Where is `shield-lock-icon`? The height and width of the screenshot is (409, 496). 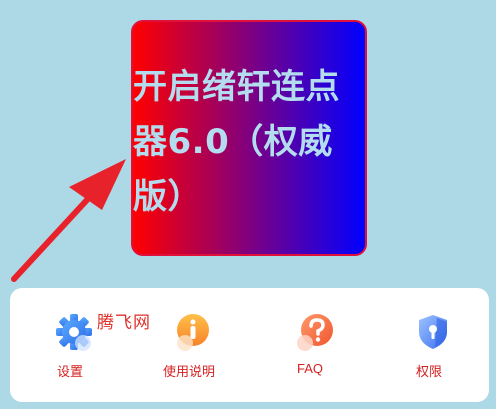 shield-lock-icon is located at coordinates (433, 332).